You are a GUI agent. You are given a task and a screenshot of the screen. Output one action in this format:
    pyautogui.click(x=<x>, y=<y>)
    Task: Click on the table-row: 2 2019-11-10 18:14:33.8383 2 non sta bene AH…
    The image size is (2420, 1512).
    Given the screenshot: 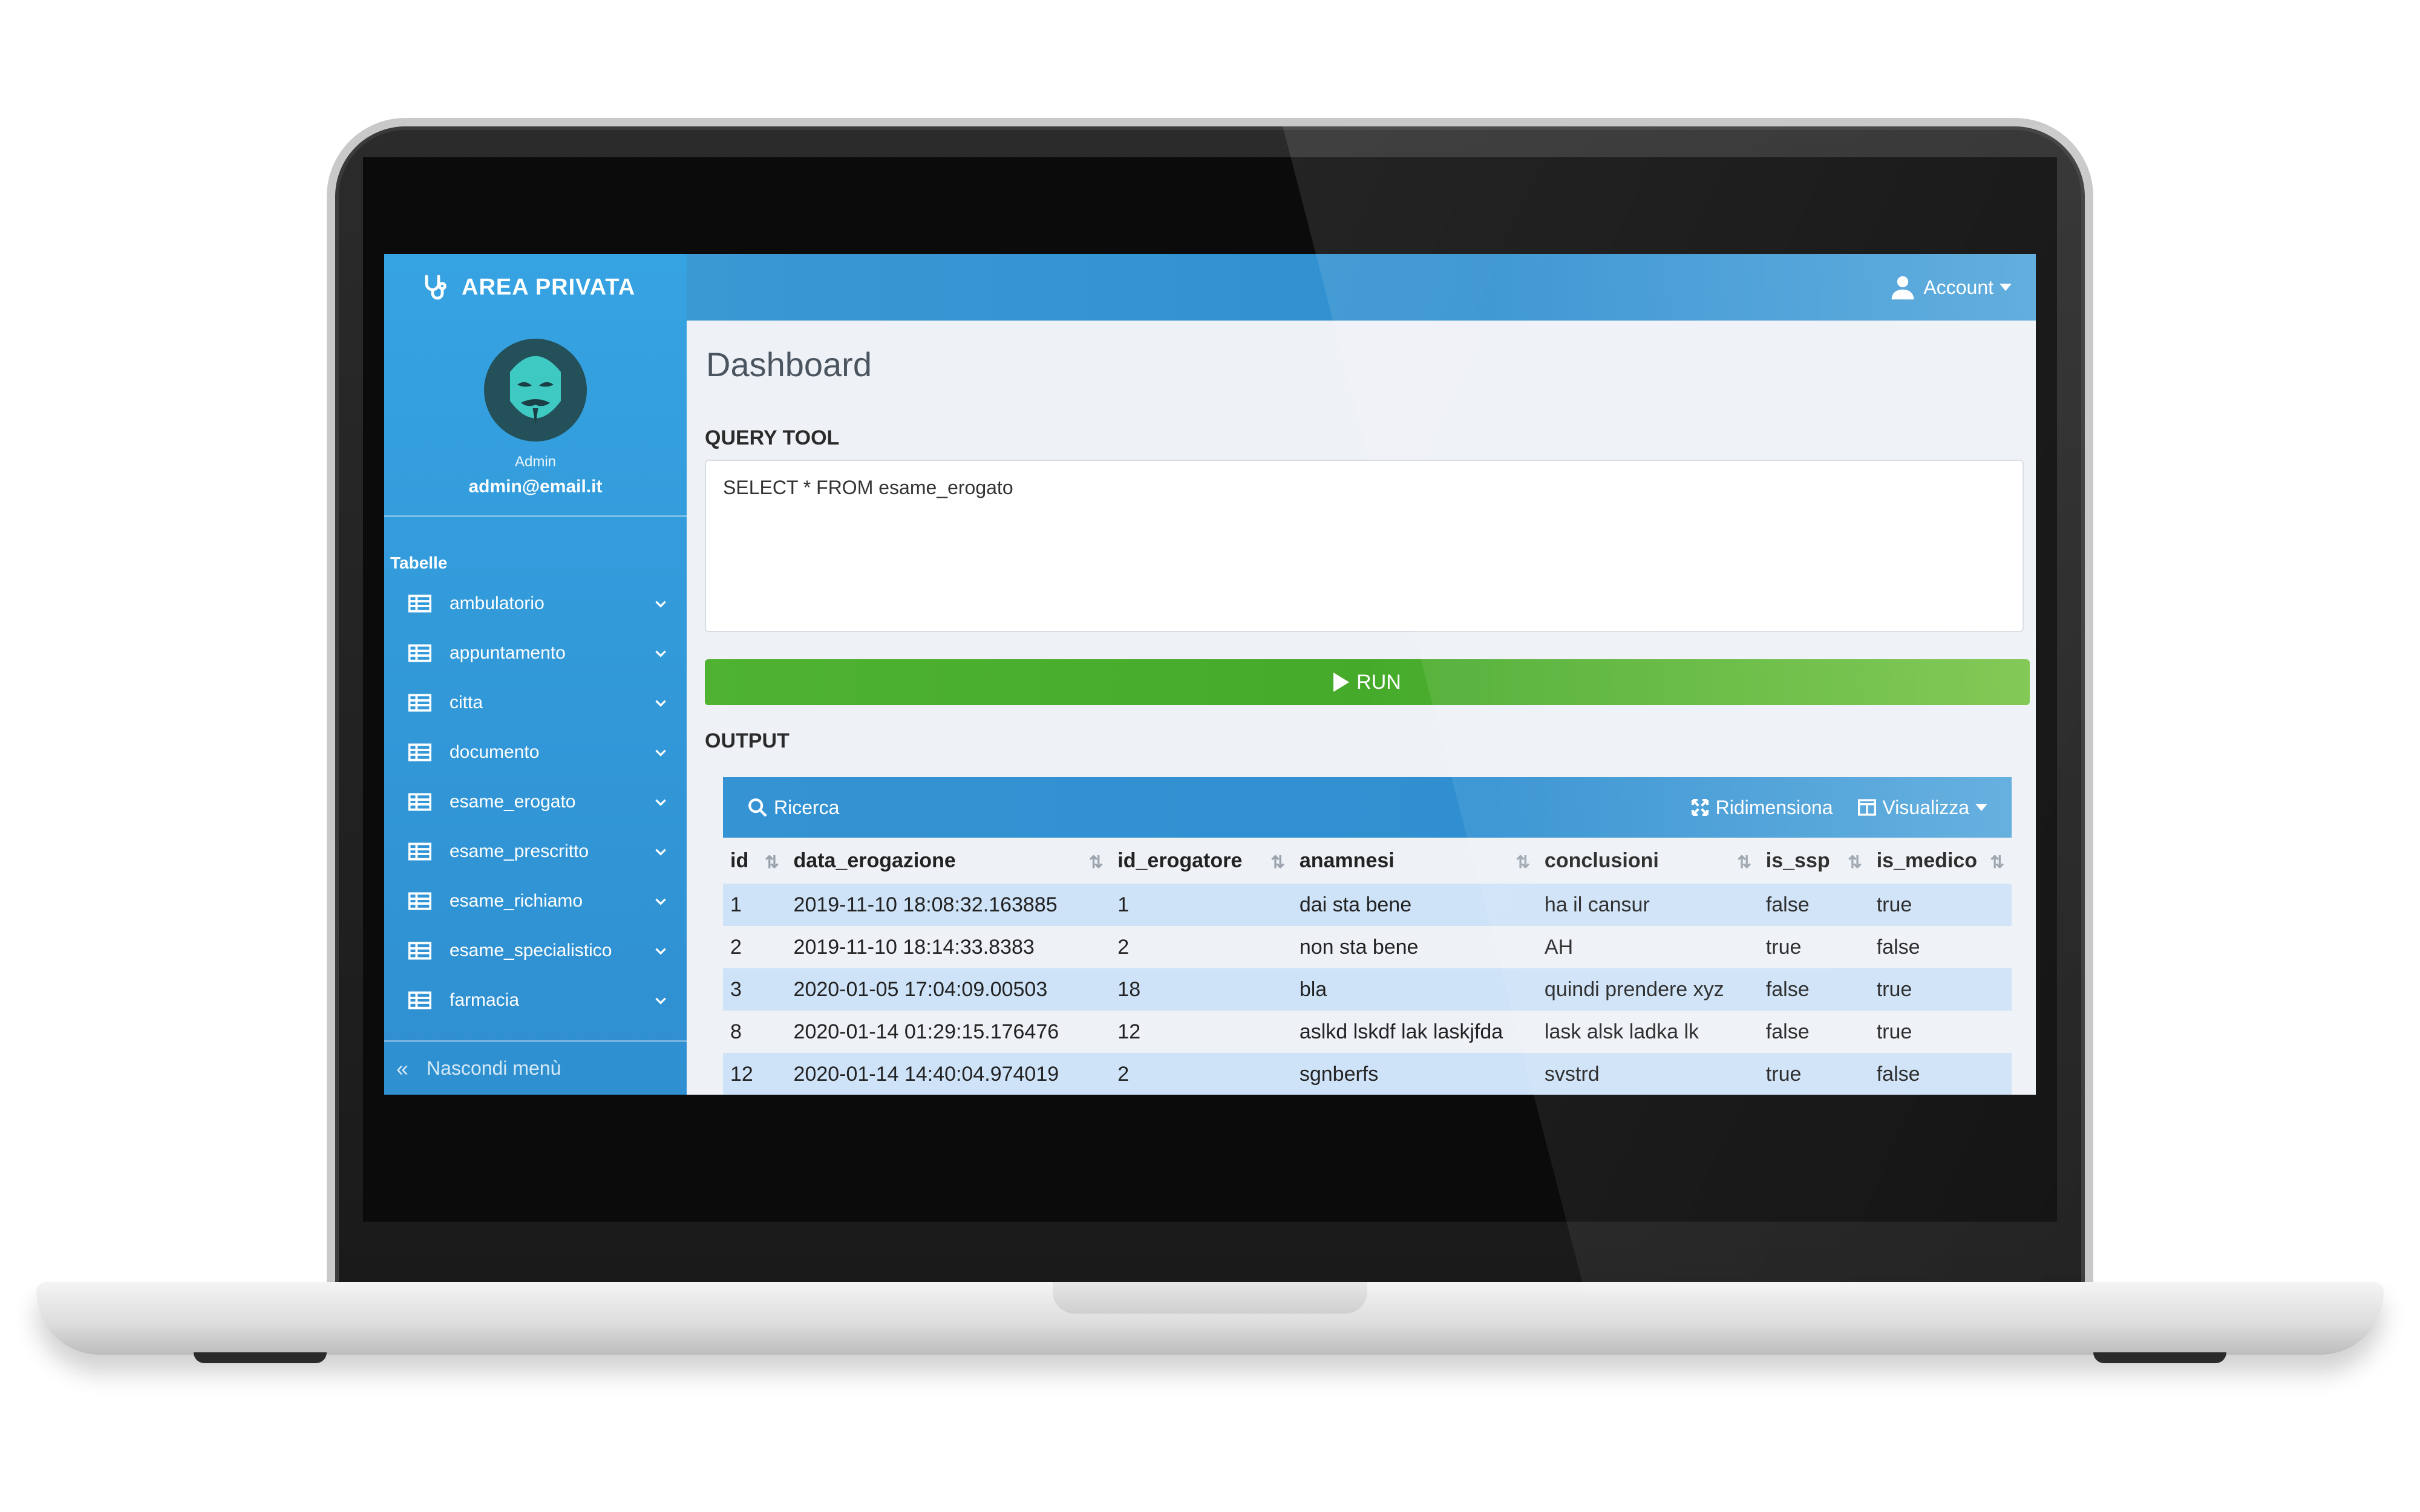 What is the action you would take?
    pyautogui.click(x=1367, y=947)
    